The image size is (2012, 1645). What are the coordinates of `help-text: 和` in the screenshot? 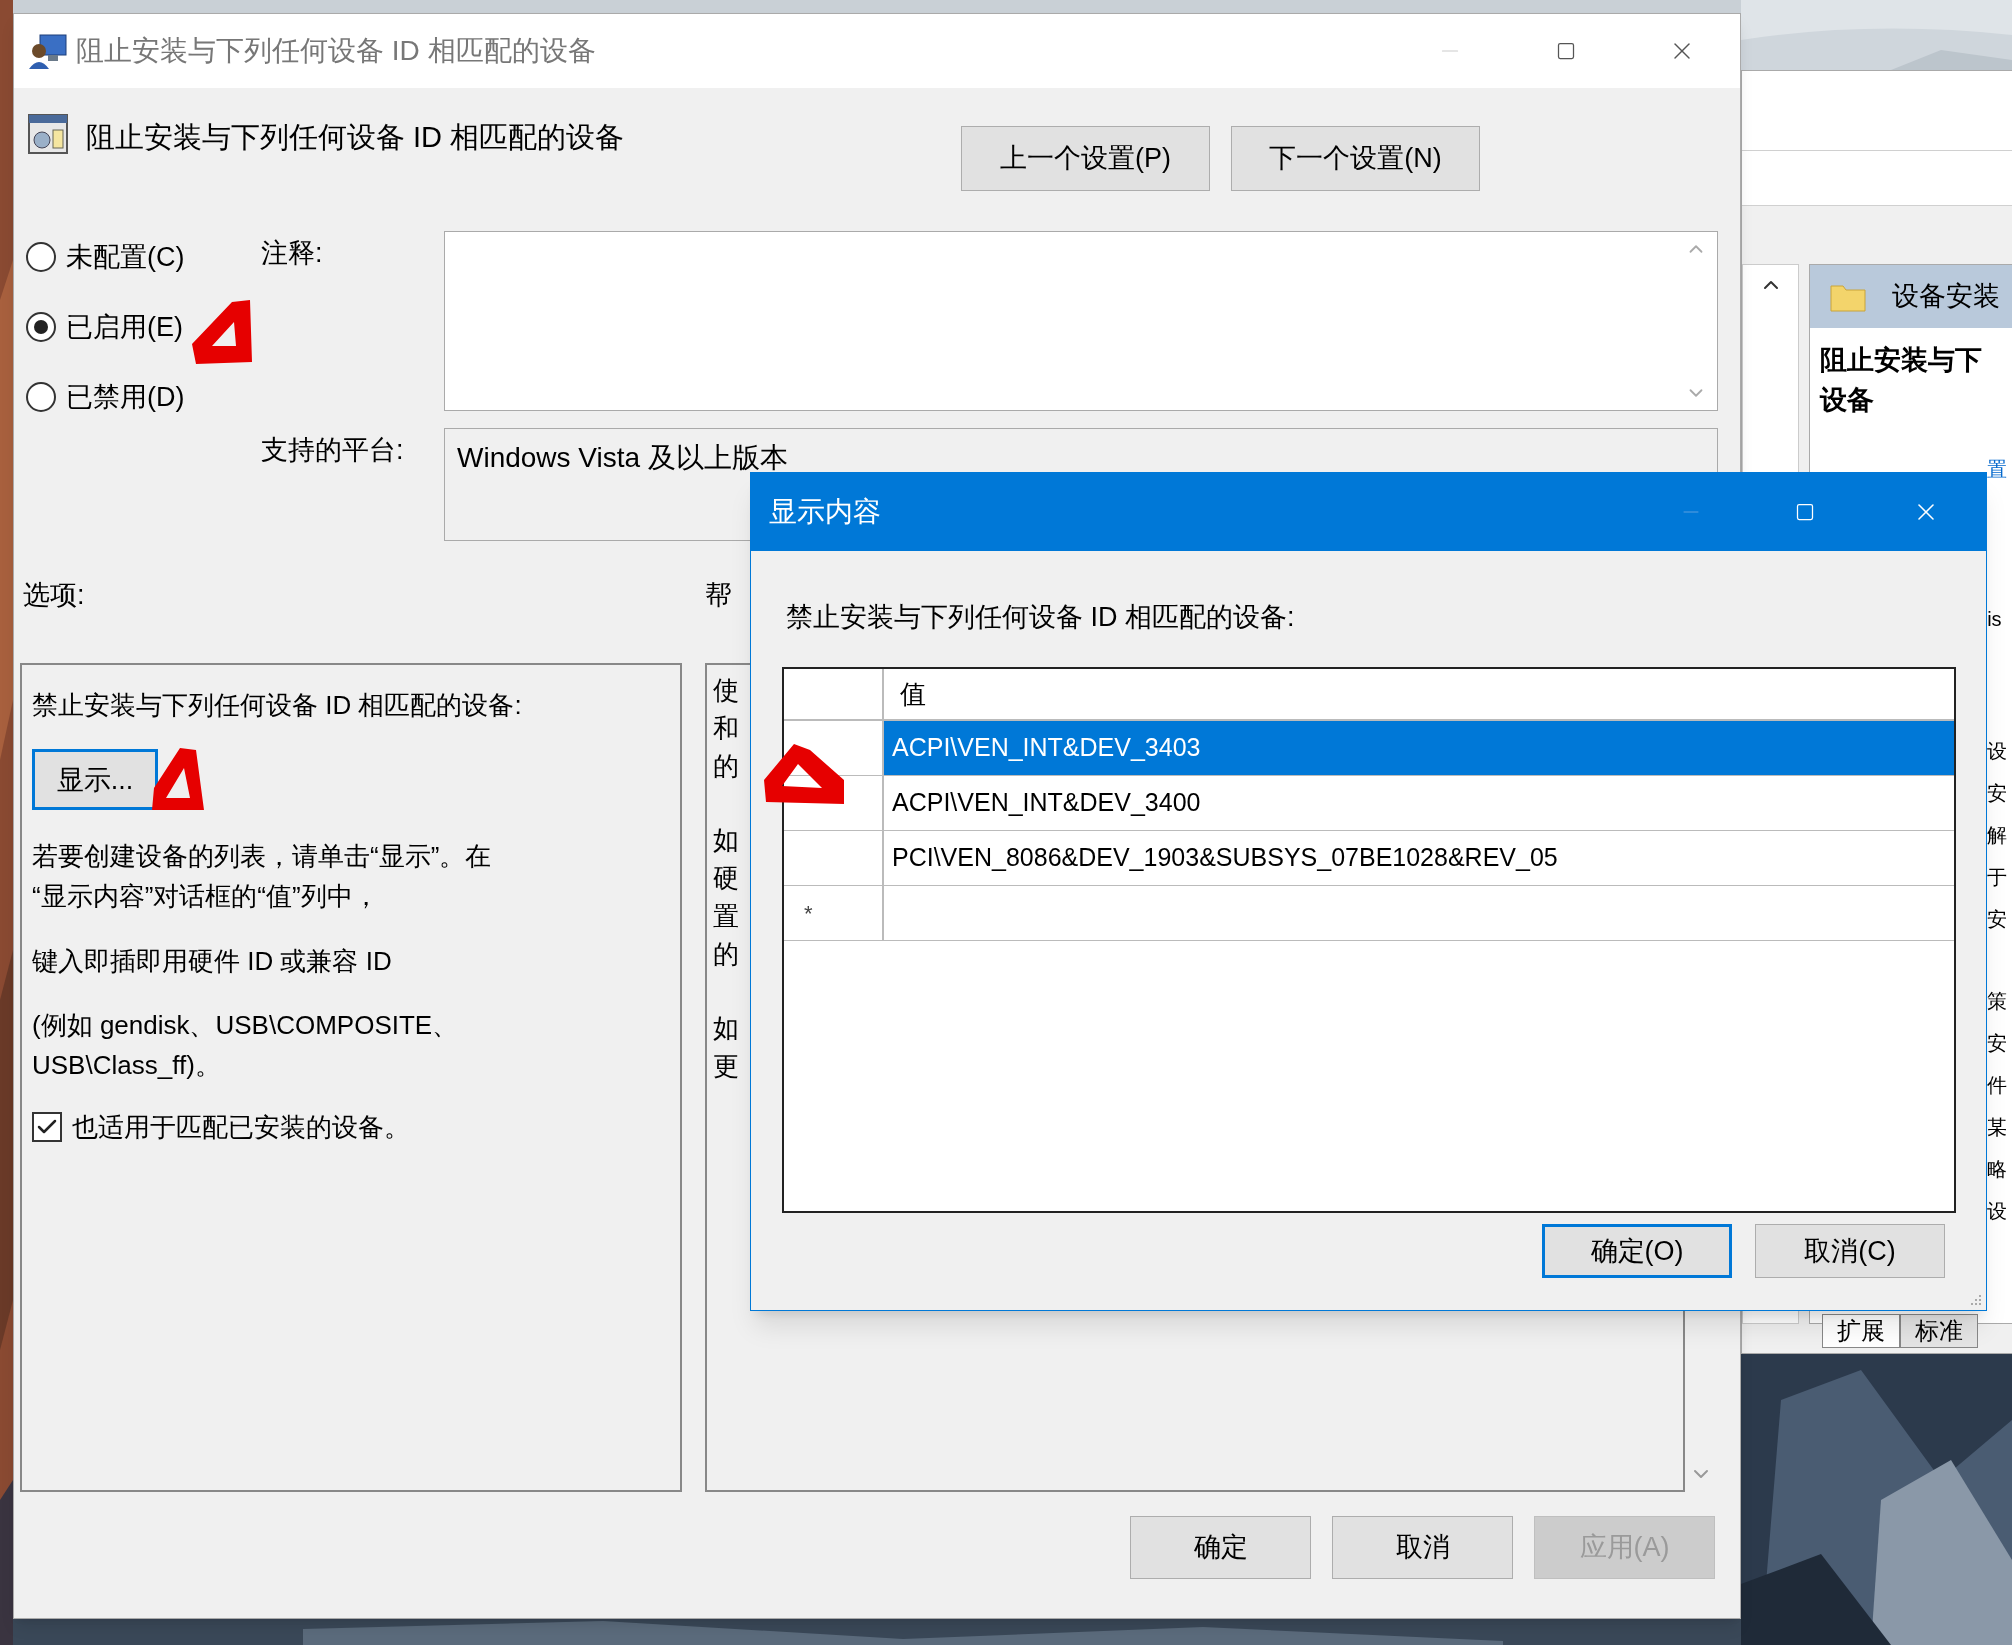 It's located at (726, 728).